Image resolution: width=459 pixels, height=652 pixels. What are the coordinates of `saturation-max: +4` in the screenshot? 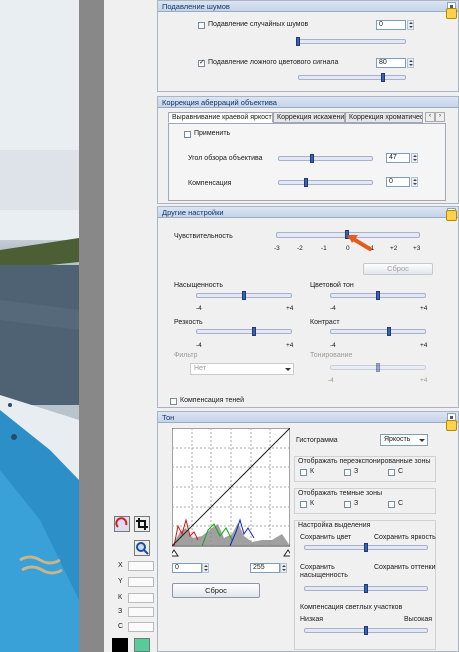 It's located at (290, 308).